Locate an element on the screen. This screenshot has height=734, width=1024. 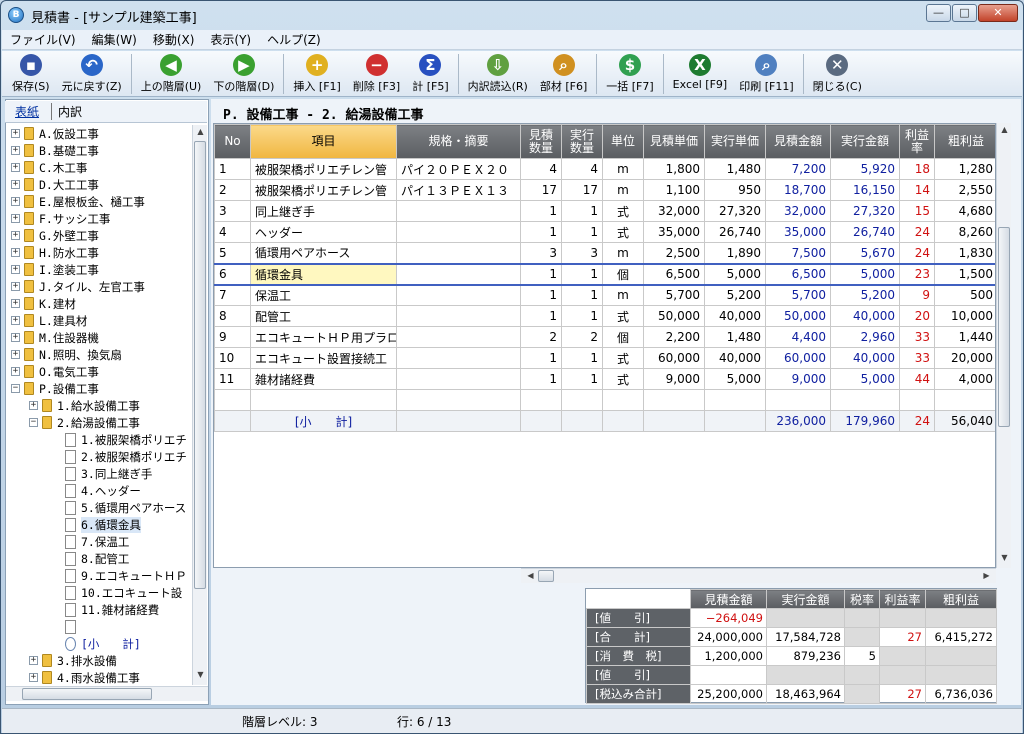
tree-node: + E.屋根板金、樋工事 is located at coordinates (78, 201).